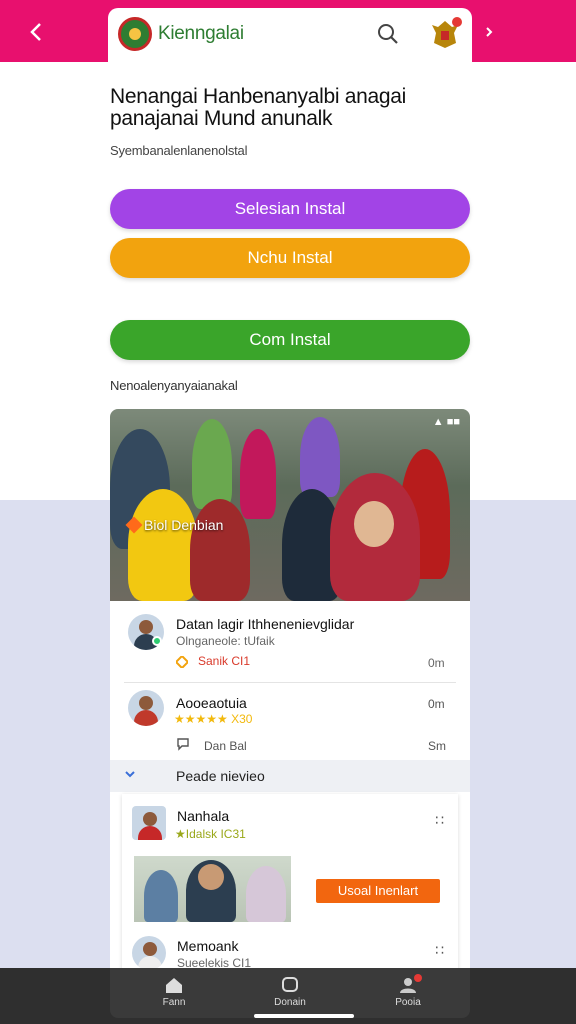 This screenshot has height=1024, width=576. I want to click on photo-tag-label: Biol Denbian, so click(184, 525).